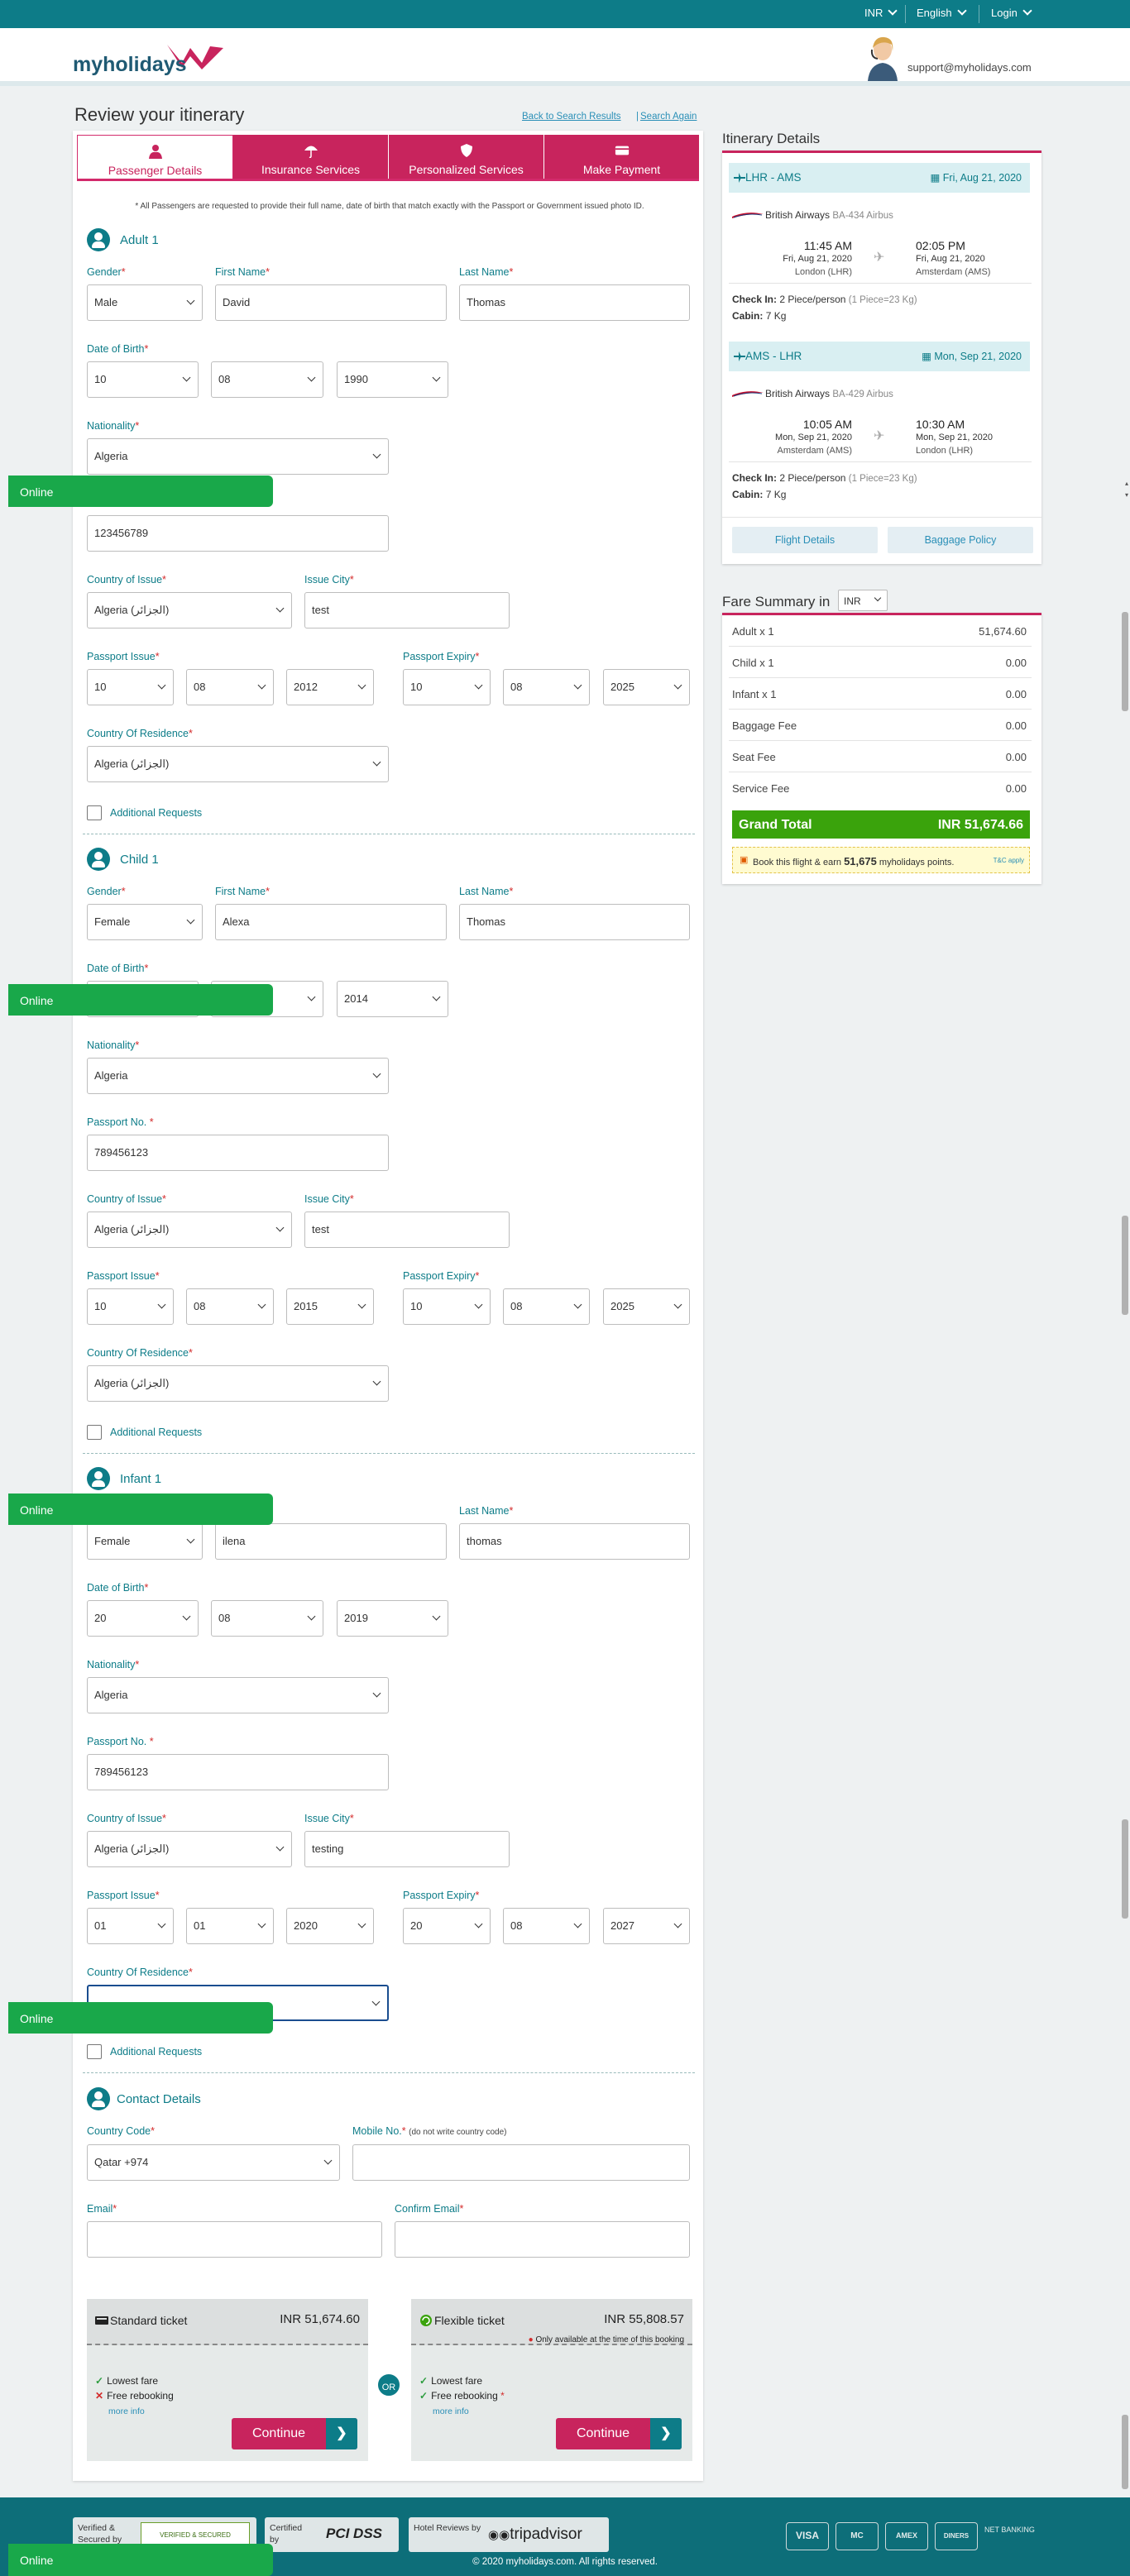 This screenshot has width=1130, height=2576. I want to click on country-code-label: Country Code*, so click(121, 2131).